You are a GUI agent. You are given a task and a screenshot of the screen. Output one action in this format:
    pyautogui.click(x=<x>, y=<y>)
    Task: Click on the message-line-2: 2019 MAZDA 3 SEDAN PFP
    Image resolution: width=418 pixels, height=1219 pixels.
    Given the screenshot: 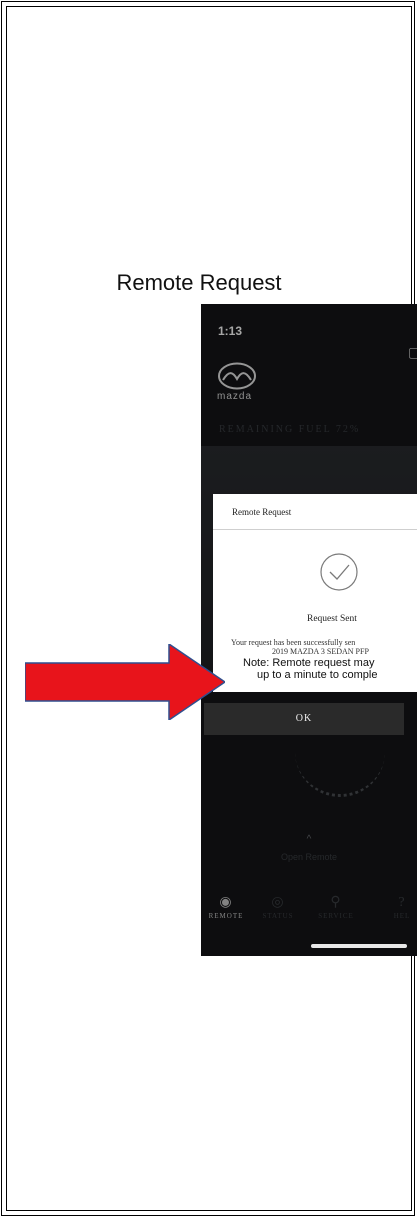 What is the action you would take?
    pyautogui.click(x=320, y=651)
    